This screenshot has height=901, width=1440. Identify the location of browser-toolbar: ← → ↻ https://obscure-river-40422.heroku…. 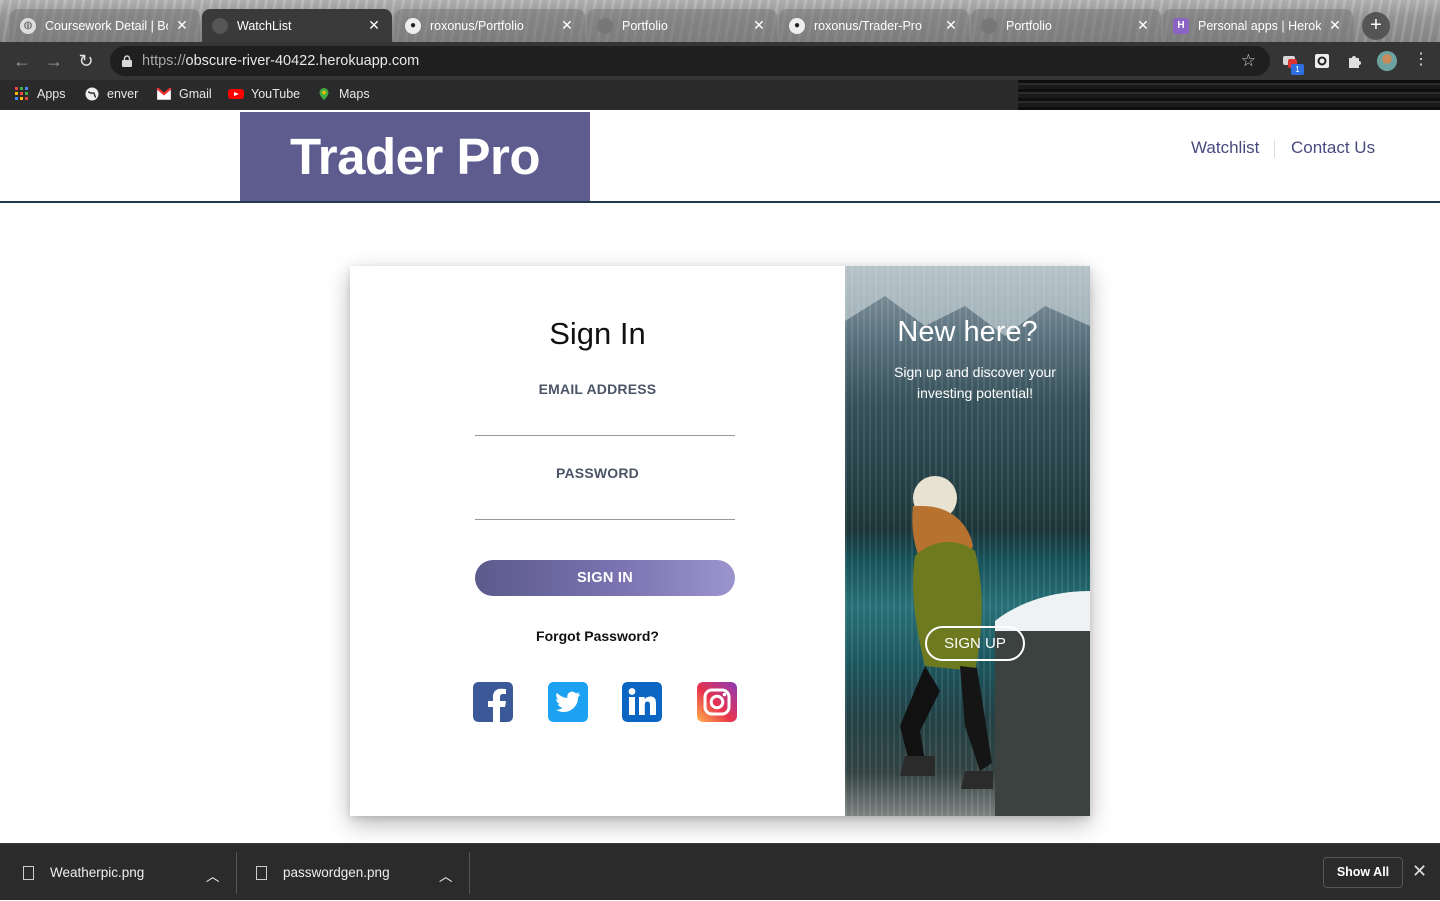
(720, 61).